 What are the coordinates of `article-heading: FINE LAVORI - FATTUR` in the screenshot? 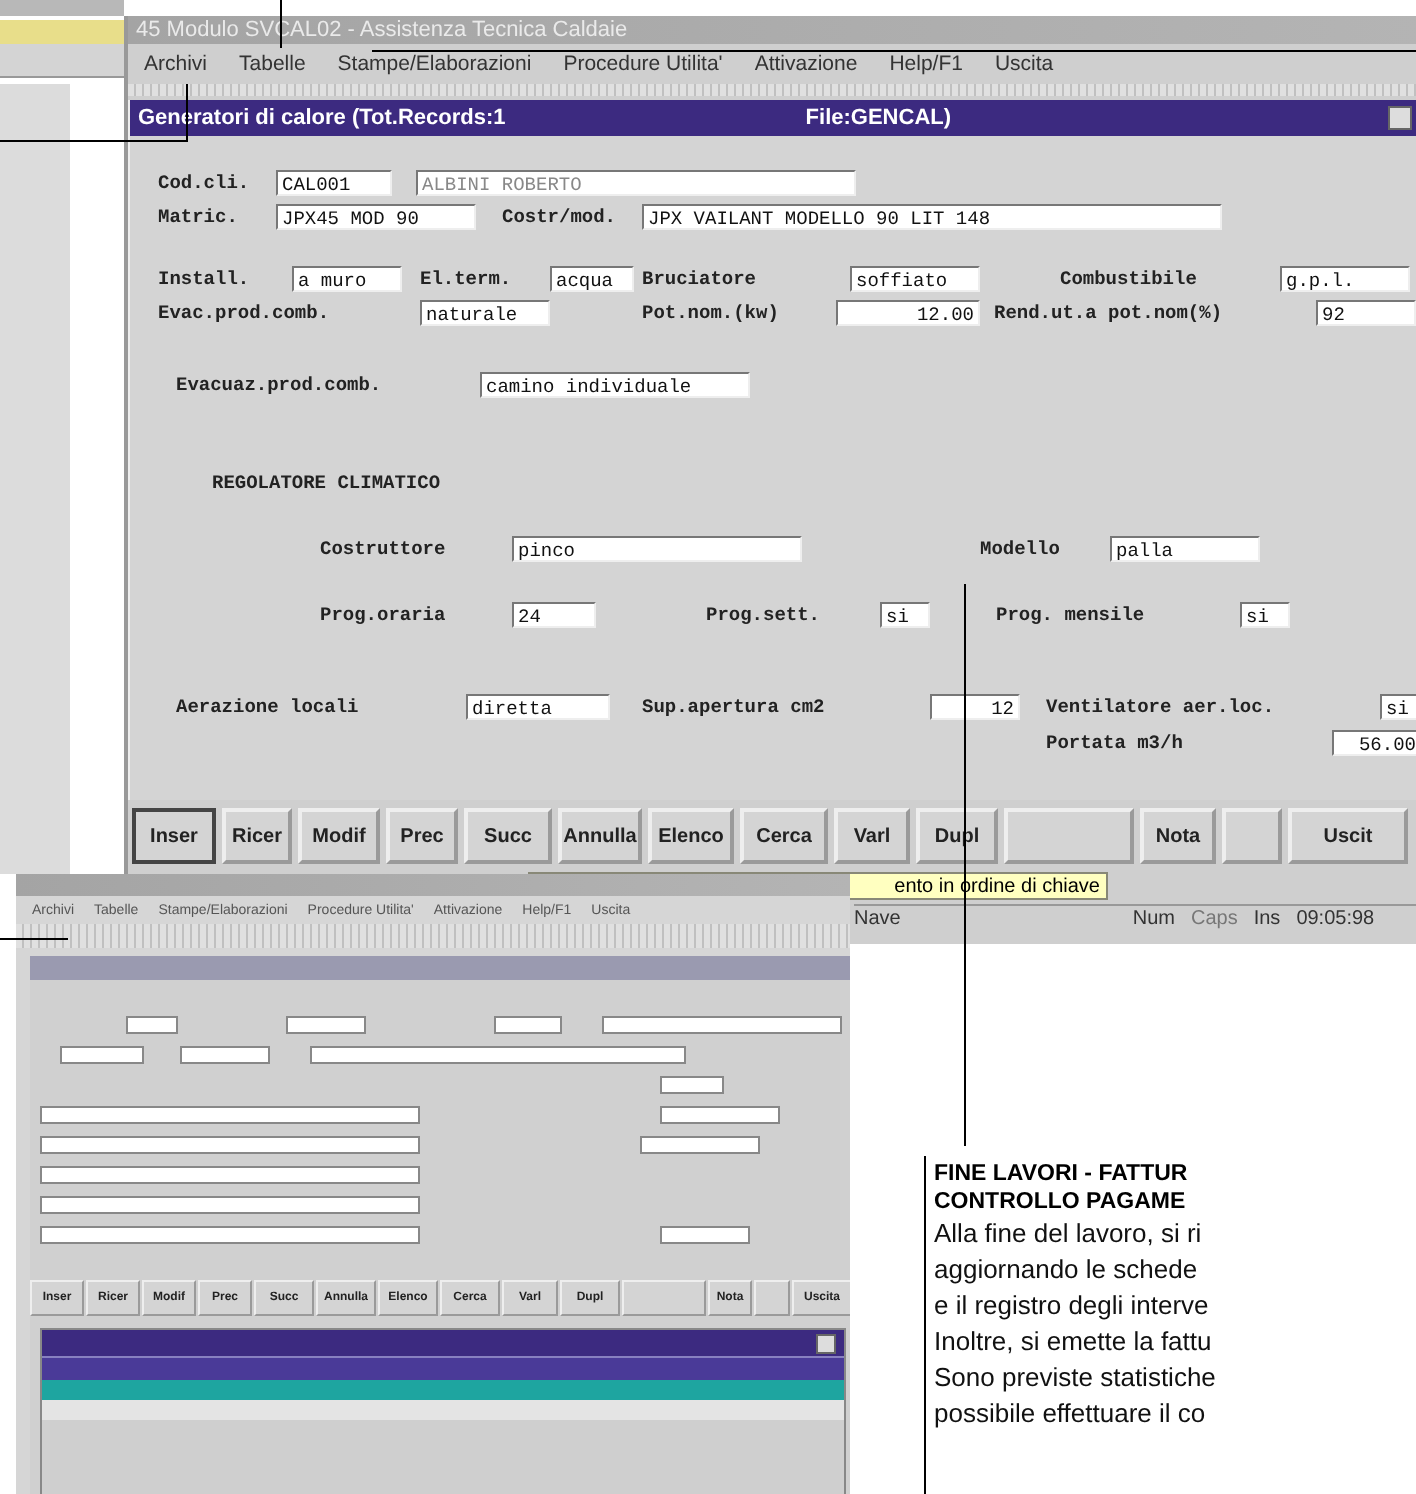 It's located at (1062, 1174).